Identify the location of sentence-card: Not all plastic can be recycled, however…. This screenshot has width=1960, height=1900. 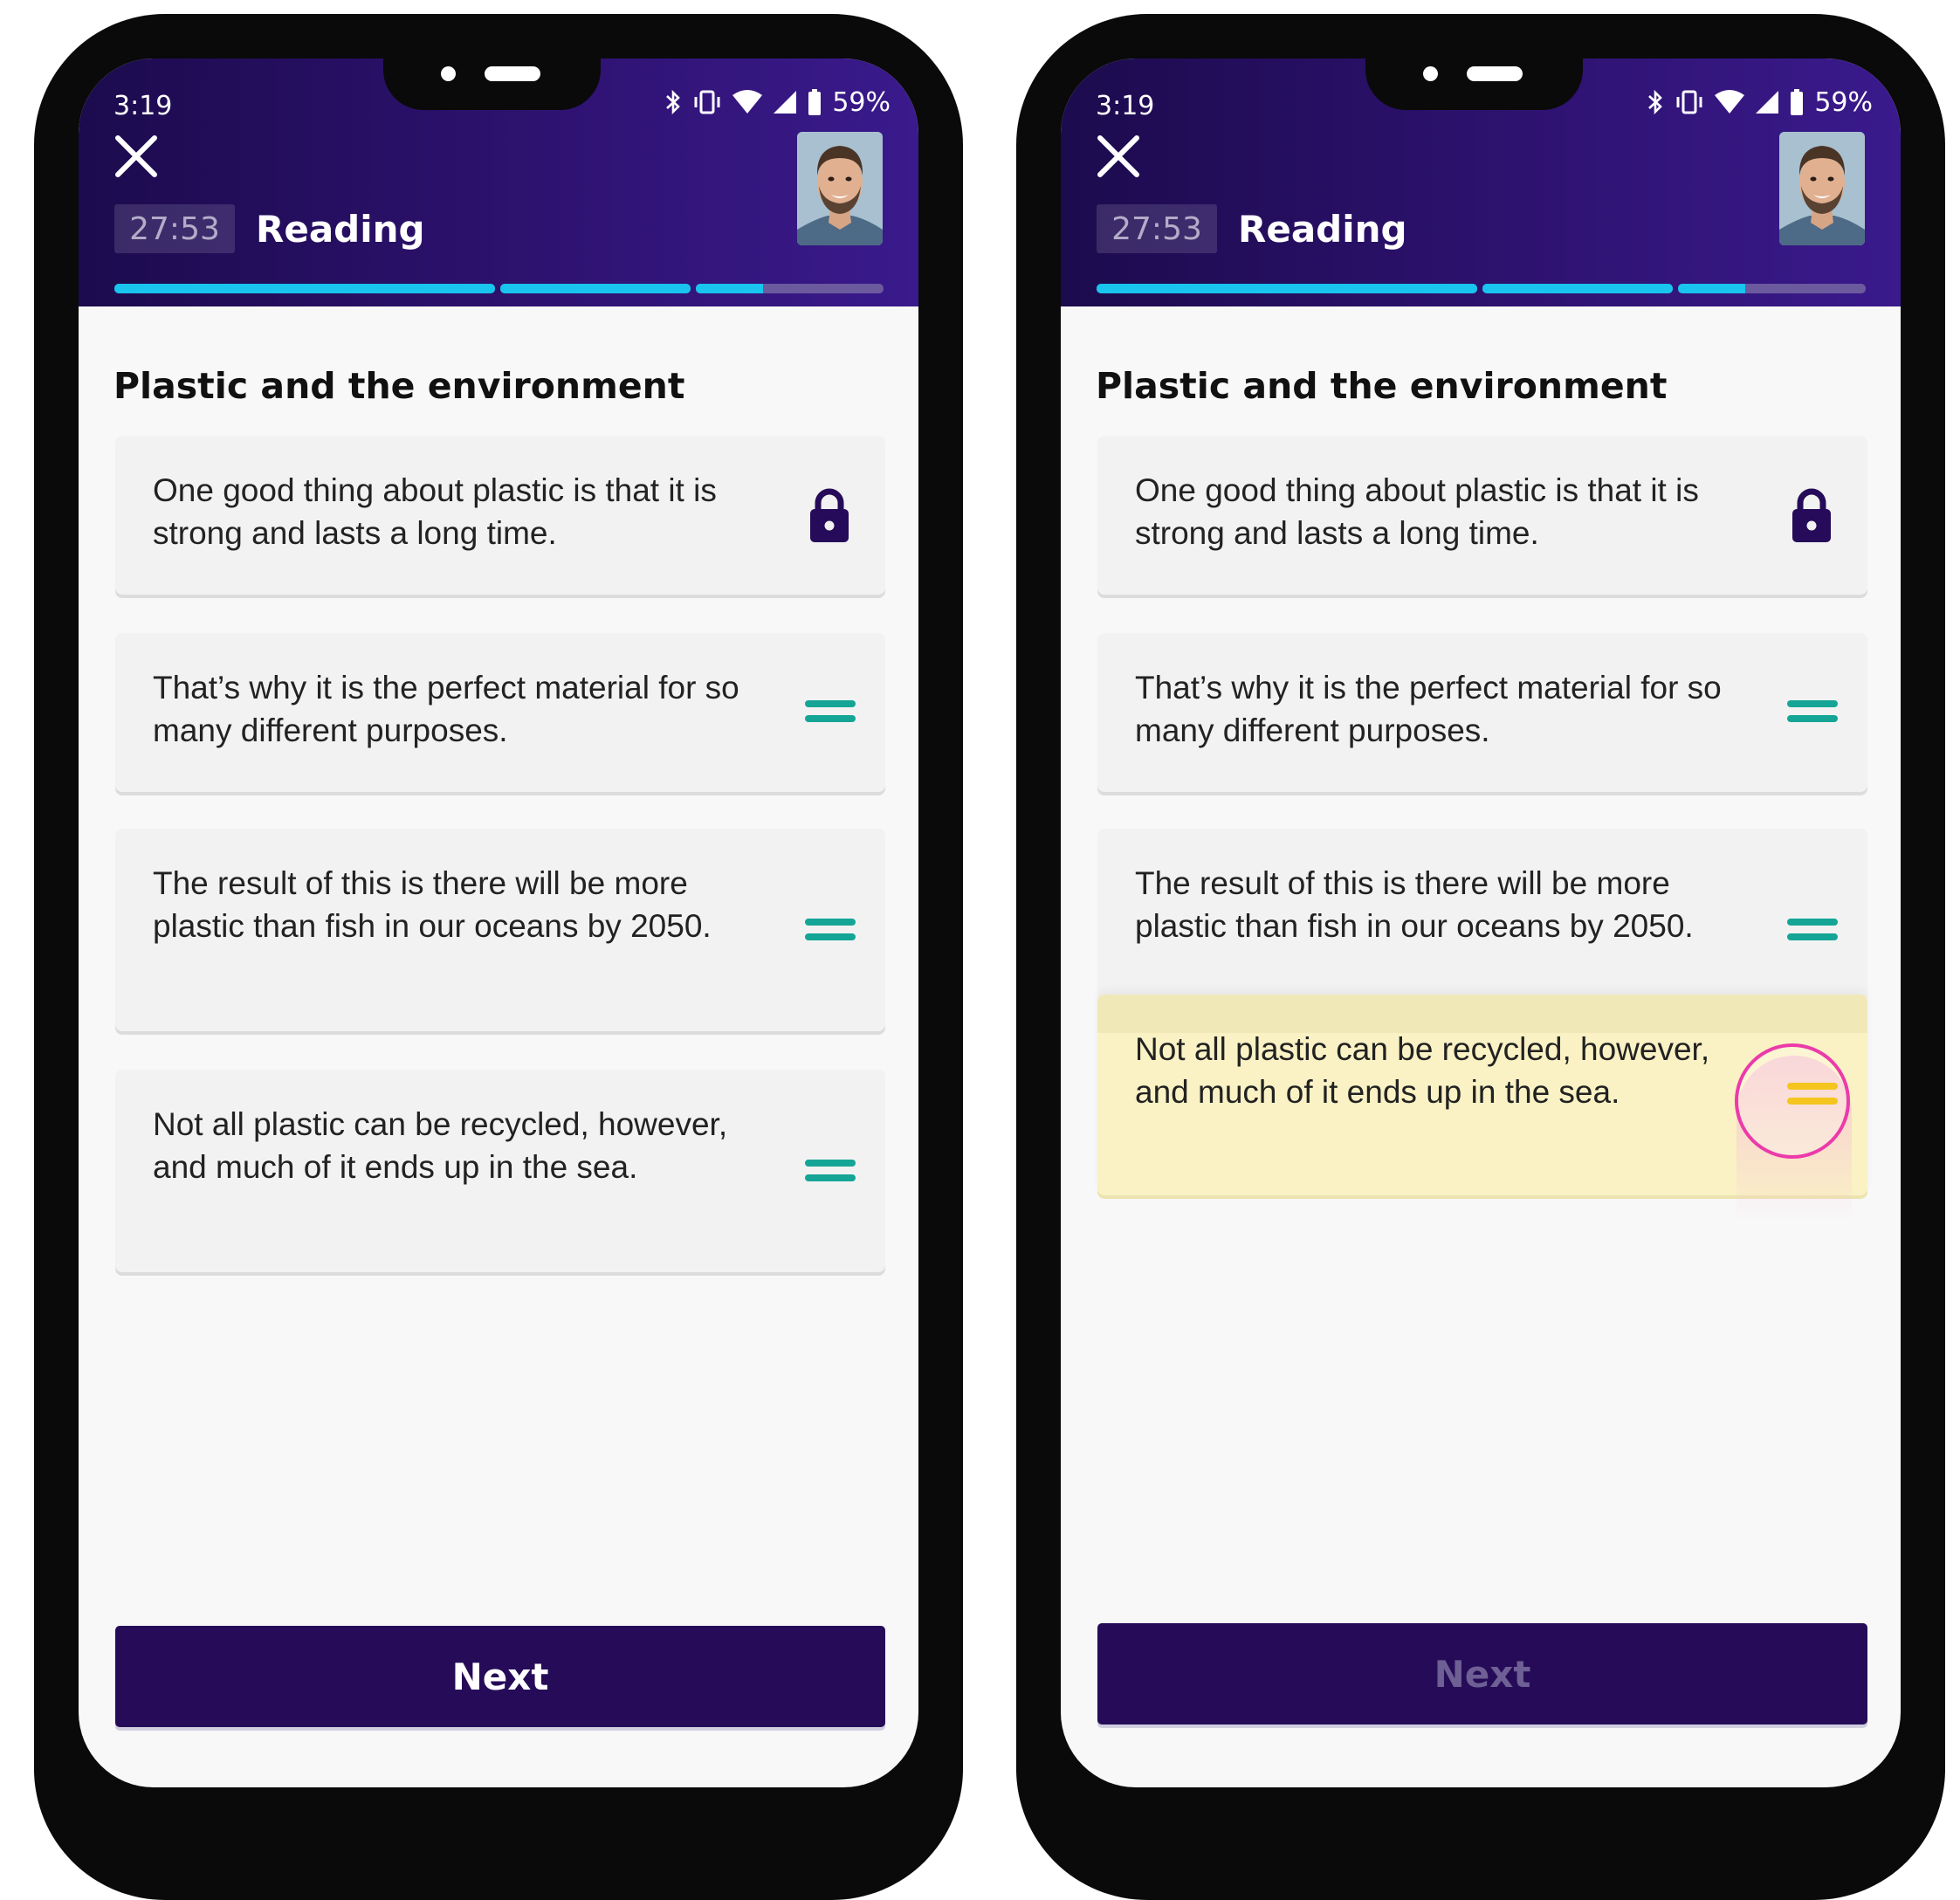
(500, 1171).